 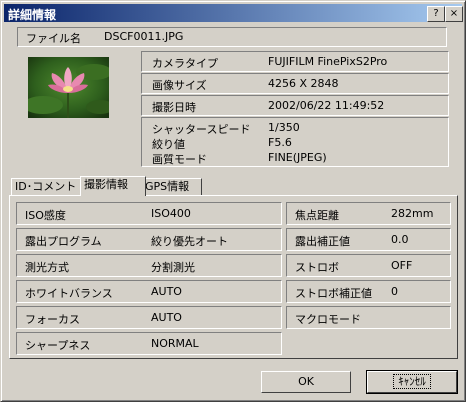 What do you see at coordinates (368, 265) in the screenshot?
I see `flash-field: ストロボ OFF` at bounding box center [368, 265].